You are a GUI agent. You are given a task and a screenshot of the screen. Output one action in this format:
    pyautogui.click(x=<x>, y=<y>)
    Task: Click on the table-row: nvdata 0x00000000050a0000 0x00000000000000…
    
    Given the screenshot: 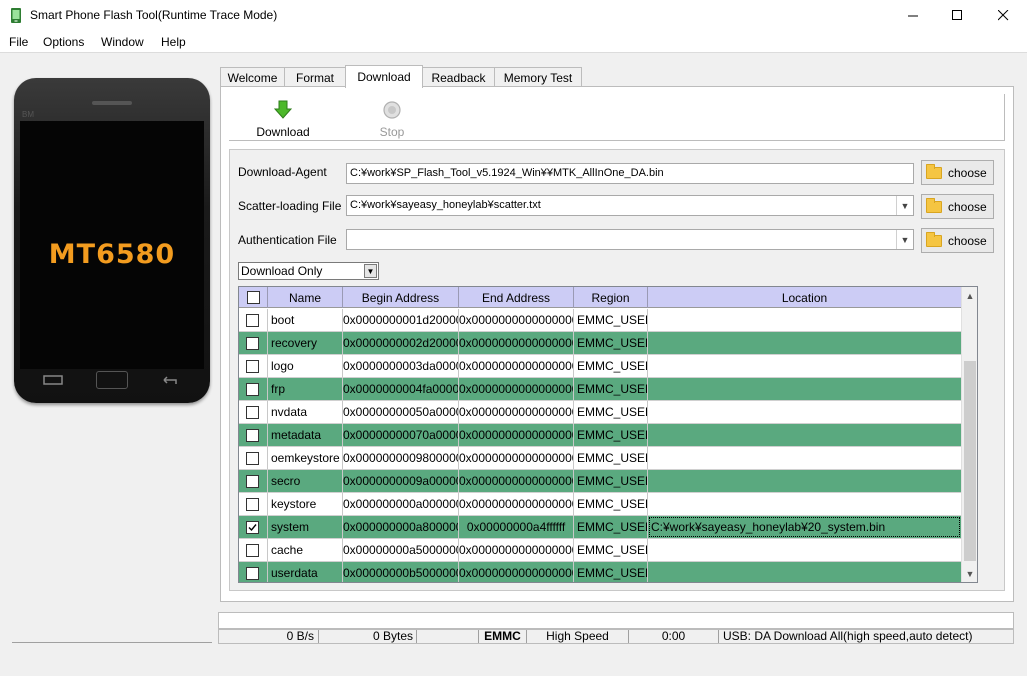 What is the action you would take?
    pyautogui.click(x=600, y=412)
    